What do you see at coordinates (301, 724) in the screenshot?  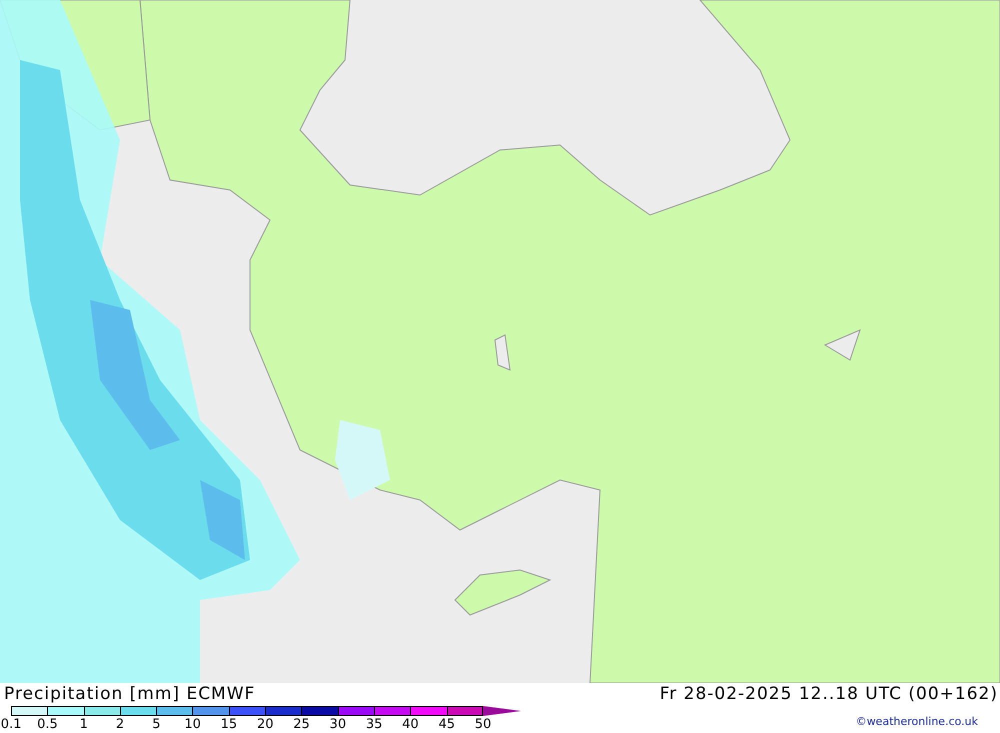 I see `legend-tick-label: 25` at bounding box center [301, 724].